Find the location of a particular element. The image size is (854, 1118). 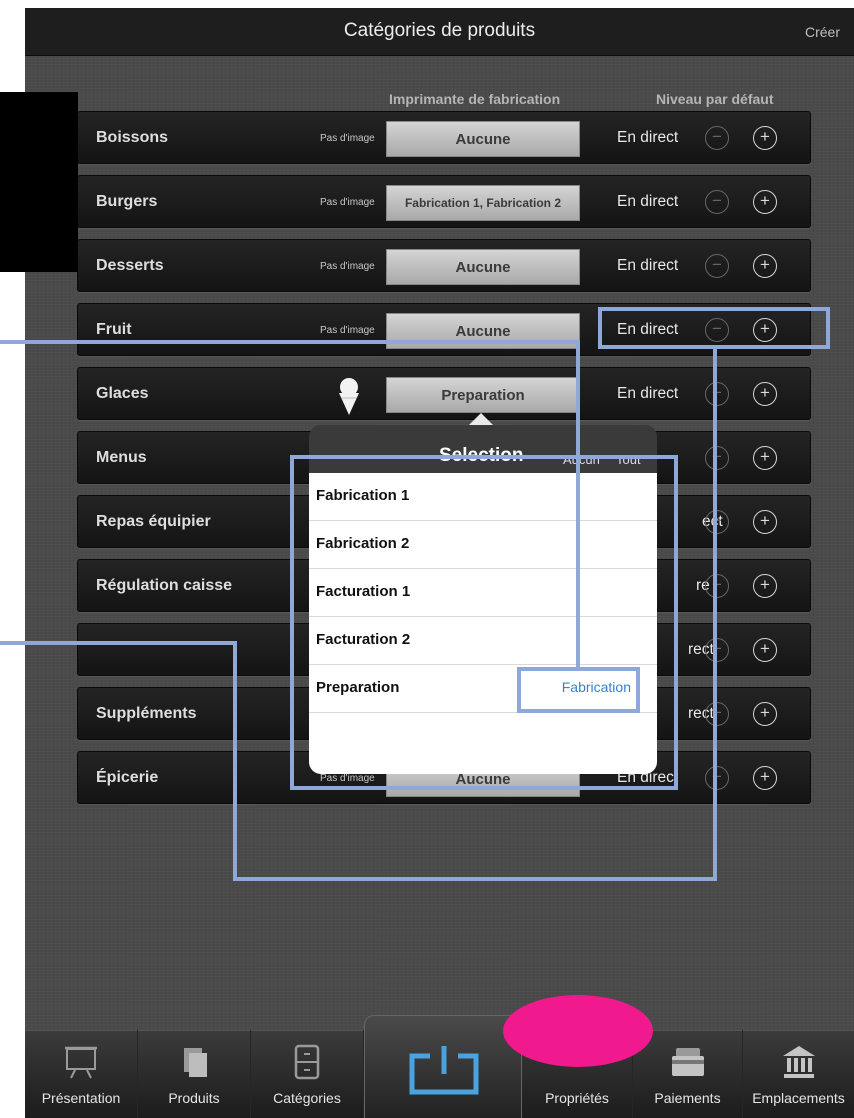

tab-payments: Paiements is located at coordinates (688, 1074).